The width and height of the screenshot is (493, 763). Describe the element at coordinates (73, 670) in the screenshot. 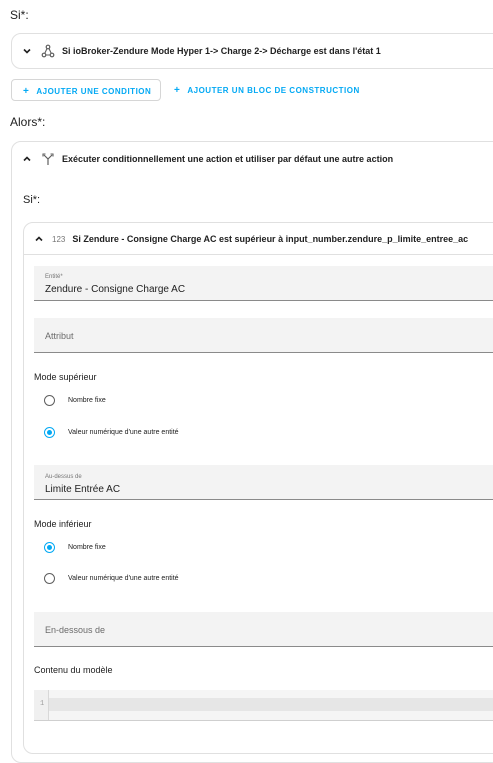

I see `template-label: Contenu du modèle` at that location.